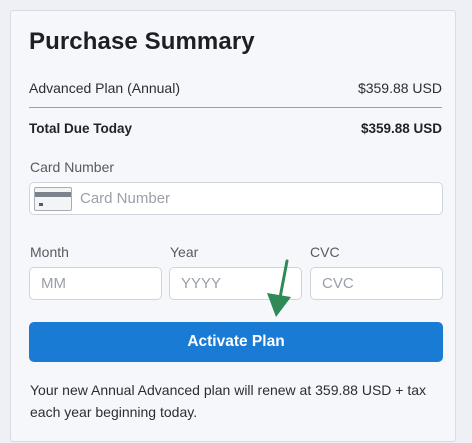 Image resolution: width=472 pixels, height=443 pixels. Describe the element at coordinates (72, 167) in the screenshot. I see `card-number-label: Card Number` at that location.